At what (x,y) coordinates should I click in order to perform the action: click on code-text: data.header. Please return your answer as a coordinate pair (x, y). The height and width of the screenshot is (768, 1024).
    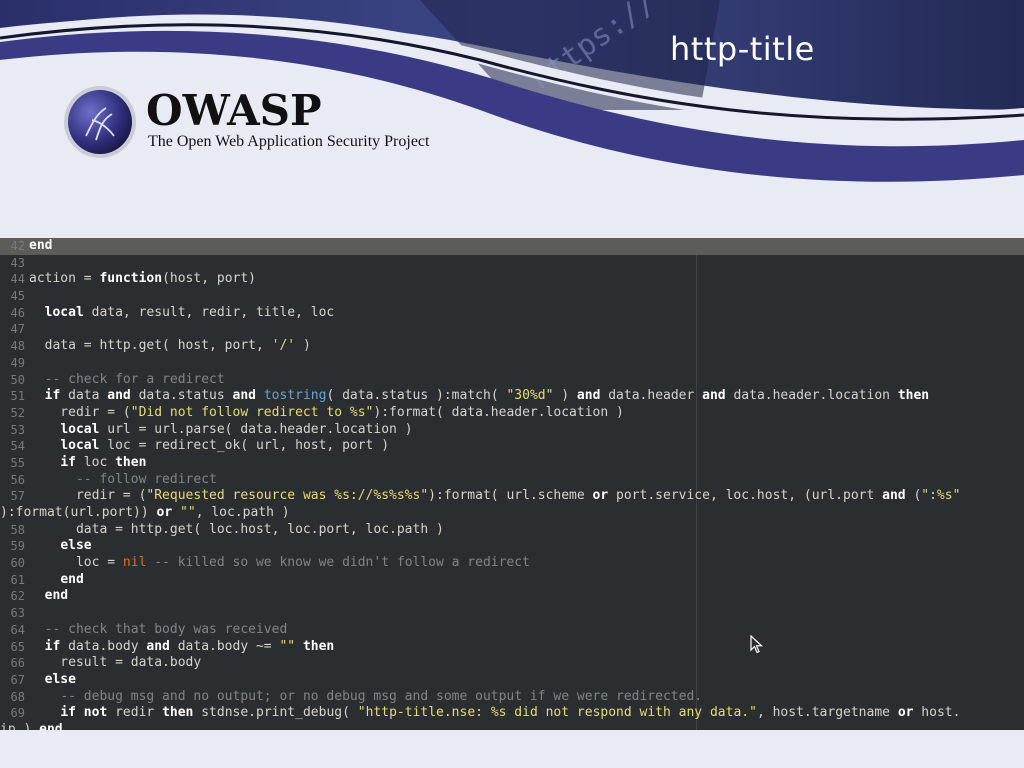
    Looking at the image, I should click on (651, 396).